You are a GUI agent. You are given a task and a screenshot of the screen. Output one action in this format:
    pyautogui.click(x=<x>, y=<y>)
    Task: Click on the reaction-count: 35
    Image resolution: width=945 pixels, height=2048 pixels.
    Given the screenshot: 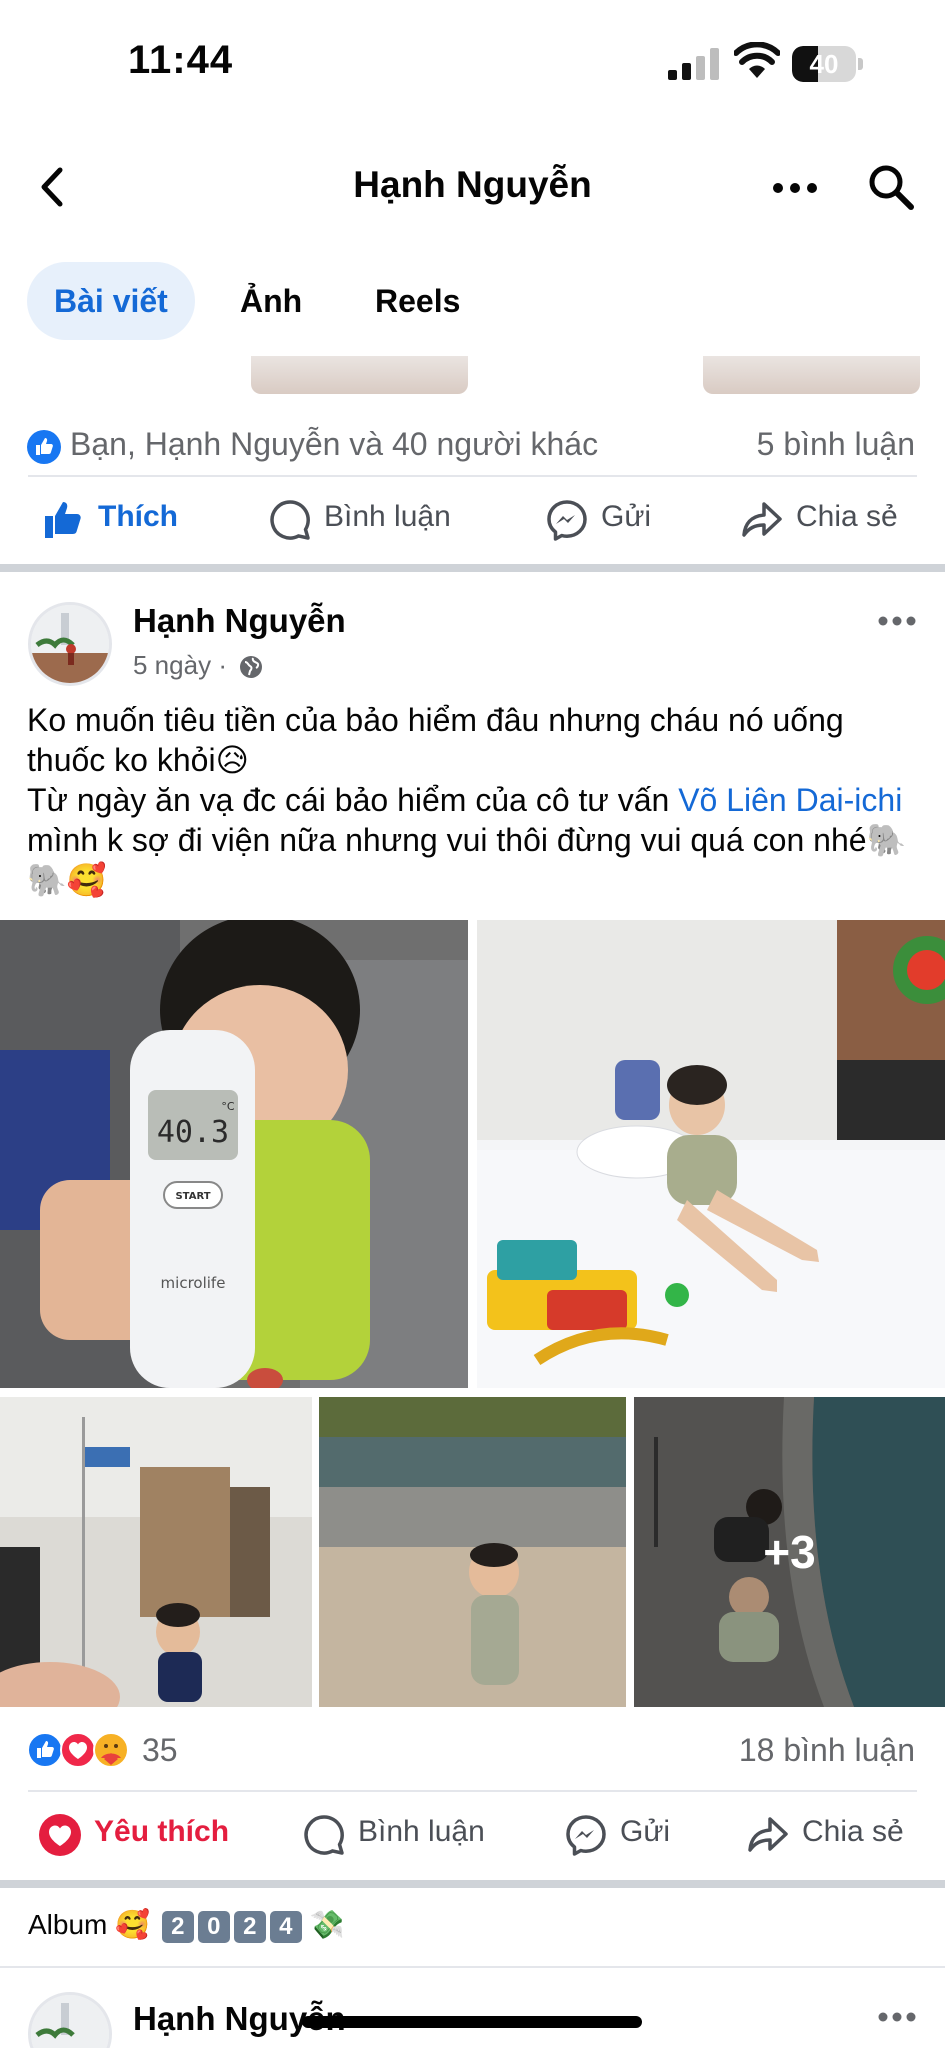 What is the action you would take?
    pyautogui.click(x=160, y=1750)
    